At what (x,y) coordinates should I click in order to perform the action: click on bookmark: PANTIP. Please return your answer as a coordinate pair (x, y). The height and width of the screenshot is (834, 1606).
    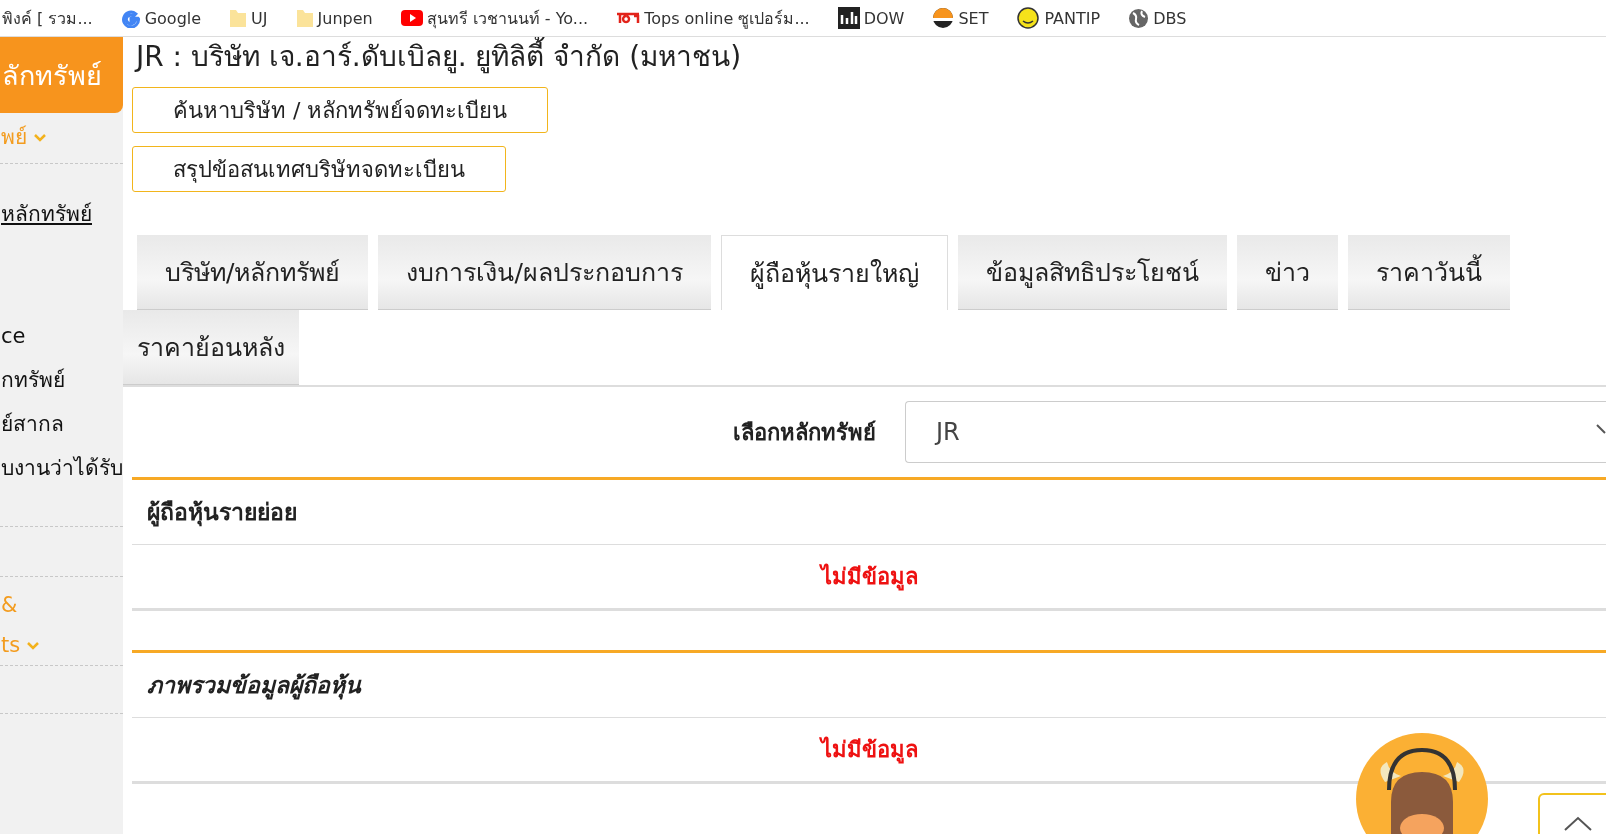
    Looking at the image, I should click on (1058, 18).